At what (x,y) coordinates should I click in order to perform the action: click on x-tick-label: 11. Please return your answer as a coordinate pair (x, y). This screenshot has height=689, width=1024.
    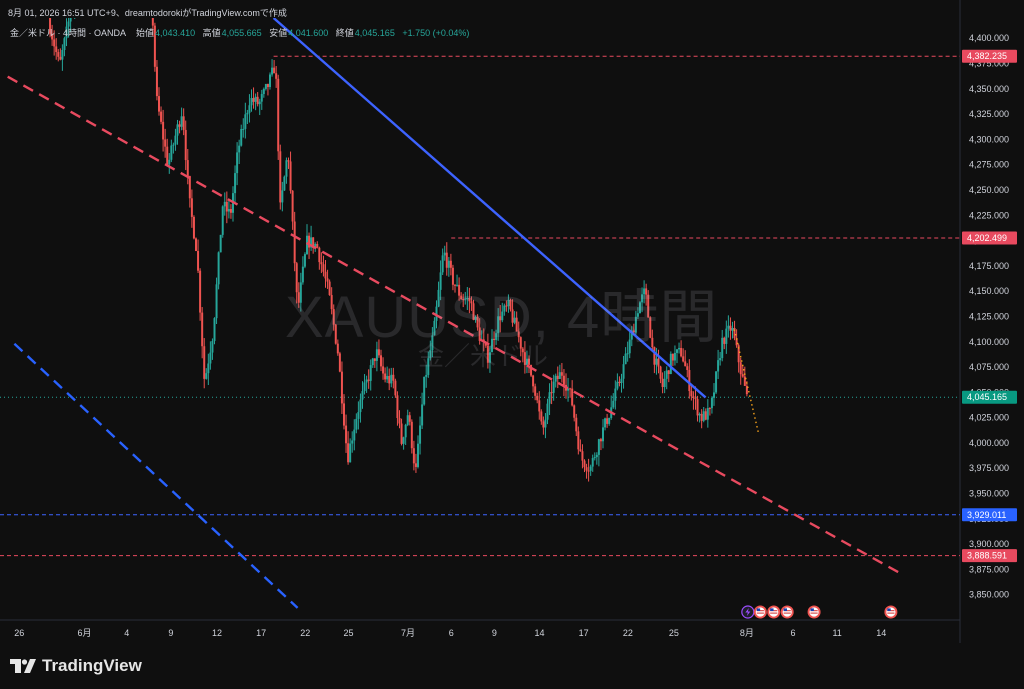
    Looking at the image, I should click on (836, 633).